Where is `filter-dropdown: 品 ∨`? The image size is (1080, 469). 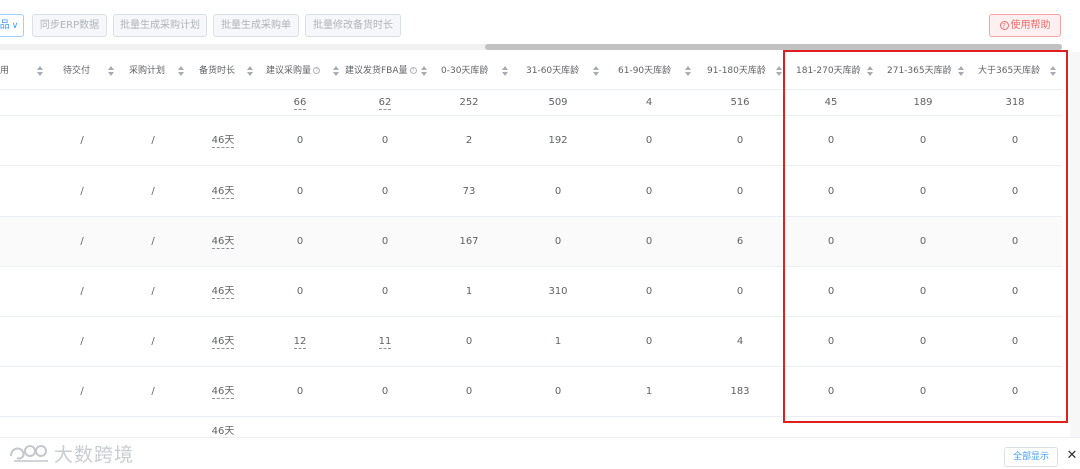 filter-dropdown: 品 ∨ is located at coordinates (12, 25).